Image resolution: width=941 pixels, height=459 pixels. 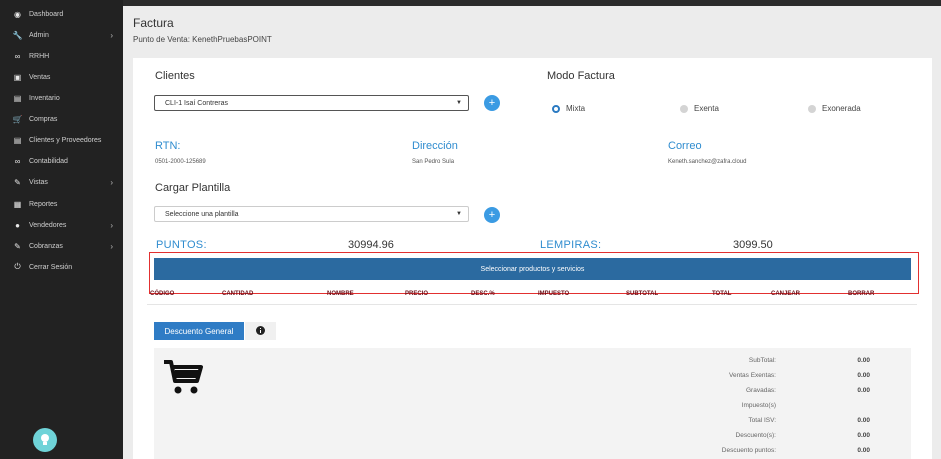 What do you see at coordinates (238, 294) in the screenshot?
I see `table-header-cantidad: CANTIDAD` at bounding box center [238, 294].